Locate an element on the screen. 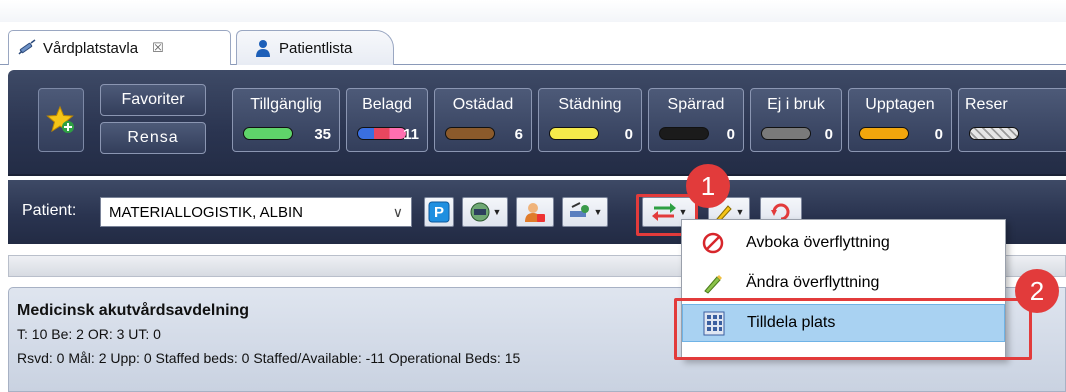 This screenshot has height=392, width=1066. svg-text: P is located at coordinates (439, 212).